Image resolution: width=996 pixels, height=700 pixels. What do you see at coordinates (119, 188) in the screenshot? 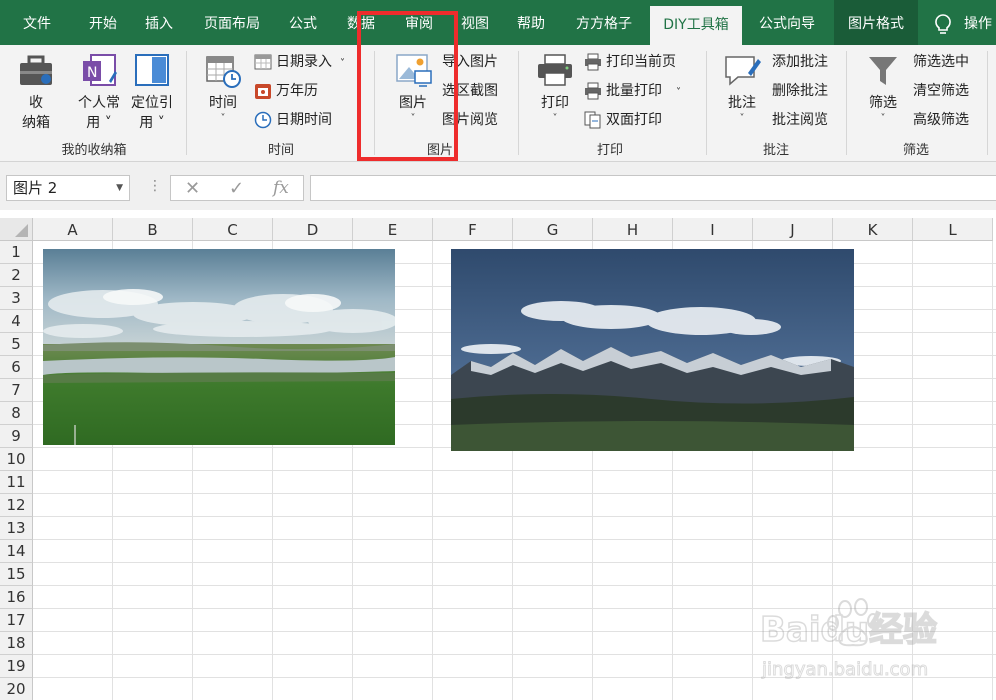
I see `chevron-down-icon: ▼` at bounding box center [119, 188].